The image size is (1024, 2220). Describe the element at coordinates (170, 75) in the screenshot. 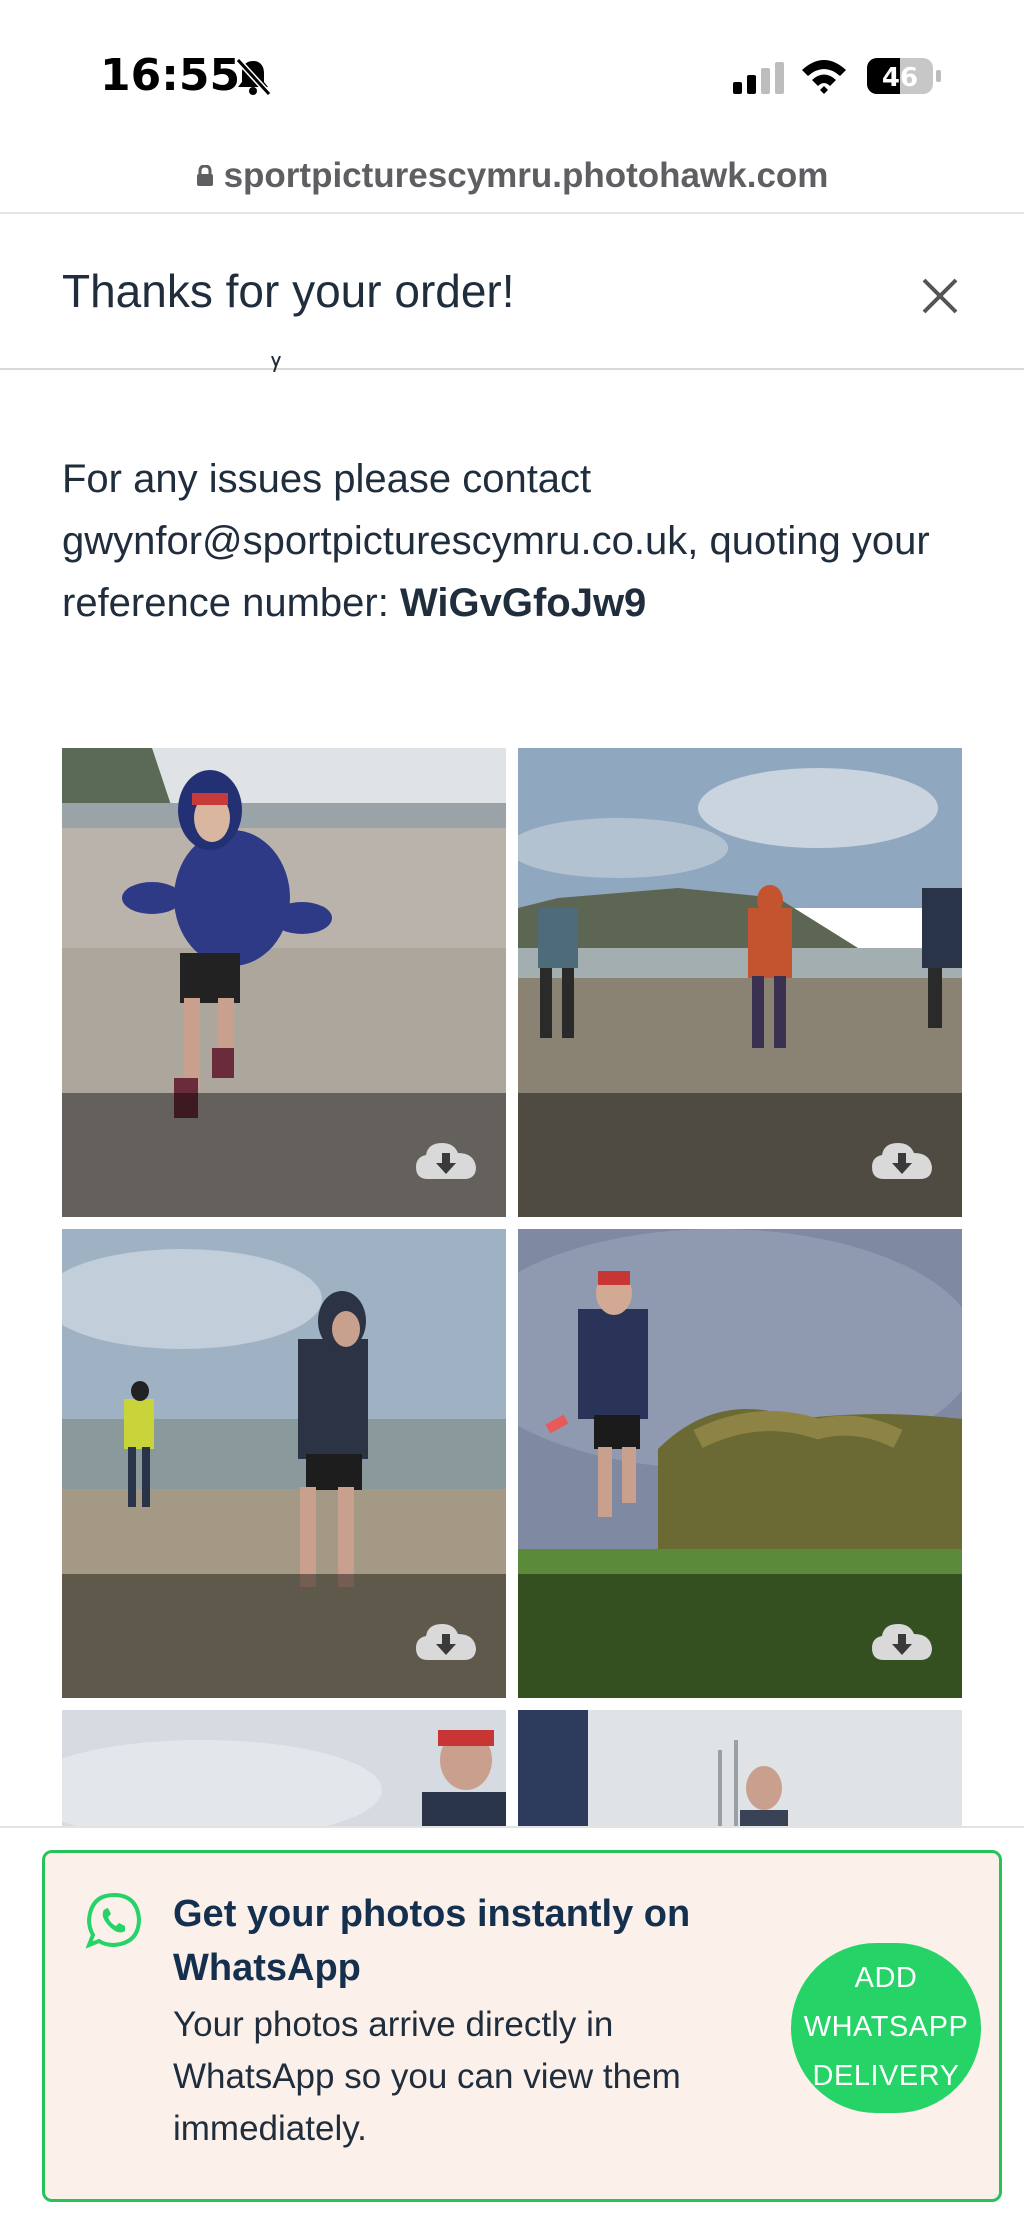

I see `status-time: 16:55` at that location.